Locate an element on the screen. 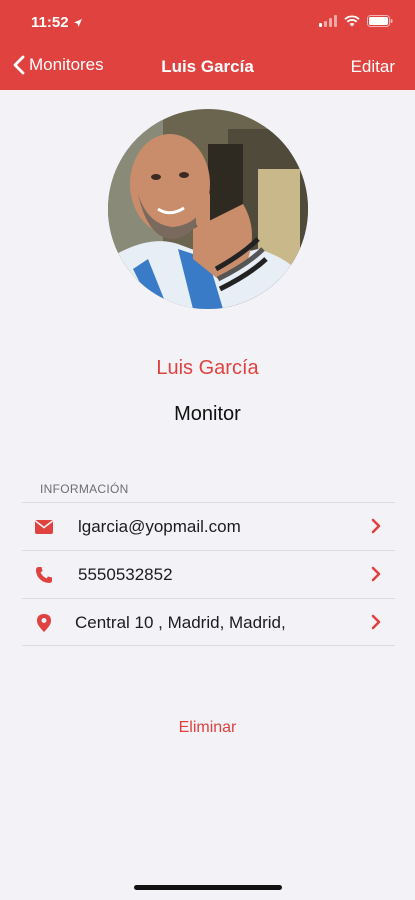 The image size is (415, 900). edit-button: Editar is located at coordinates (373, 67).